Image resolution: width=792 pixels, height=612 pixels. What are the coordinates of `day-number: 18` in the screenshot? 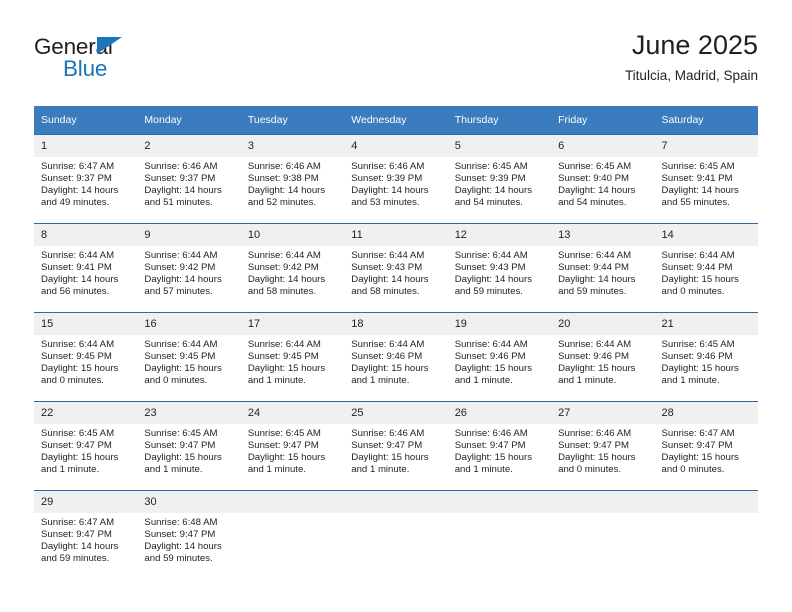 It's located at (396, 324).